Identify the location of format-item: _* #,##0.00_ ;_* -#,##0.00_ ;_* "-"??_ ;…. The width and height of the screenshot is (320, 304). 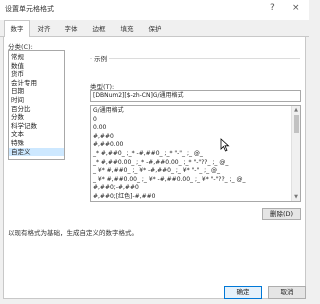
(189, 163).